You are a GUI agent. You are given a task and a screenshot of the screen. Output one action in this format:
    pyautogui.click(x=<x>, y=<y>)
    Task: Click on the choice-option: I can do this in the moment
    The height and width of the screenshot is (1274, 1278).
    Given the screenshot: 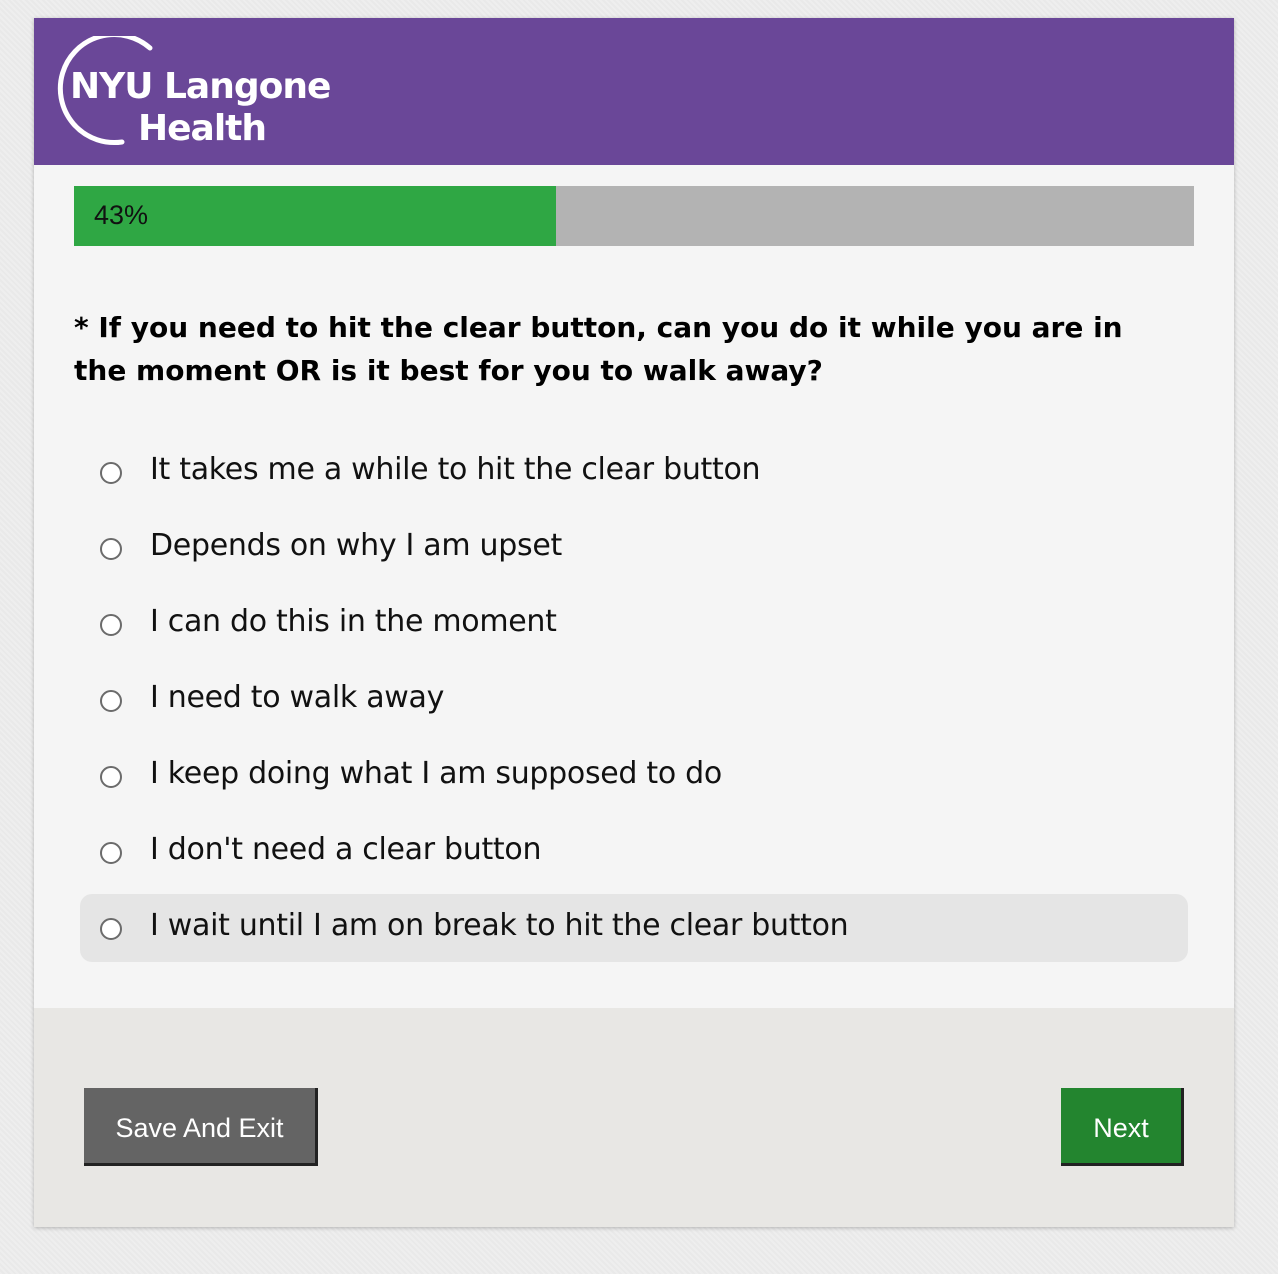 What is the action you would take?
    pyautogui.click(x=634, y=624)
    